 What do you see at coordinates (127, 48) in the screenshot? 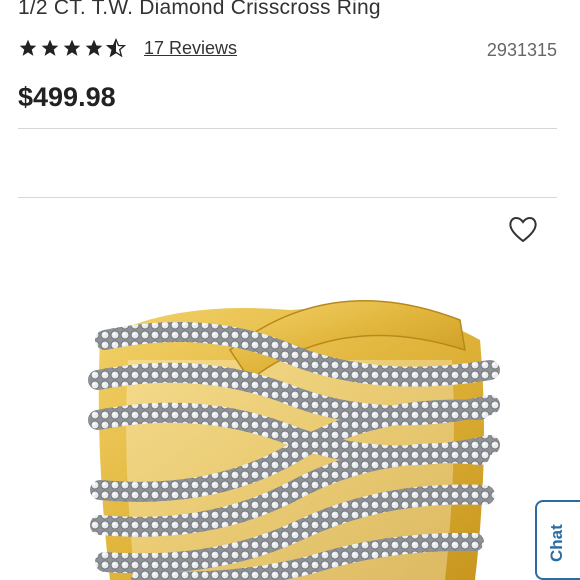
I see `rating-row: 17 Reviews` at bounding box center [127, 48].